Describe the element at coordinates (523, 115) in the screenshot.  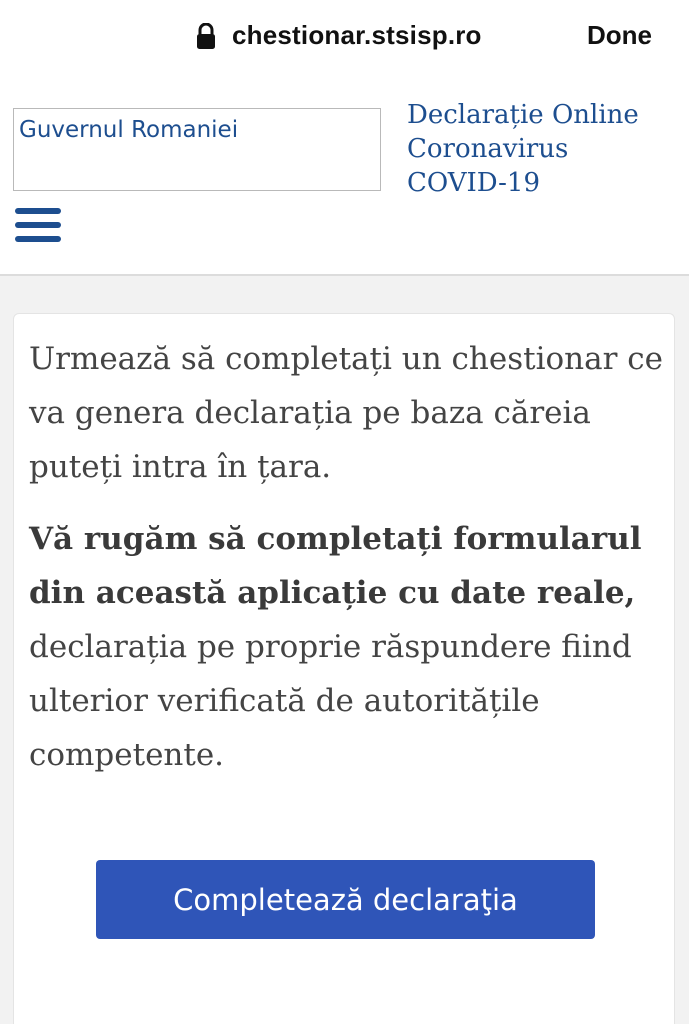
I see `site-title-line: Declarație Online` at that location.